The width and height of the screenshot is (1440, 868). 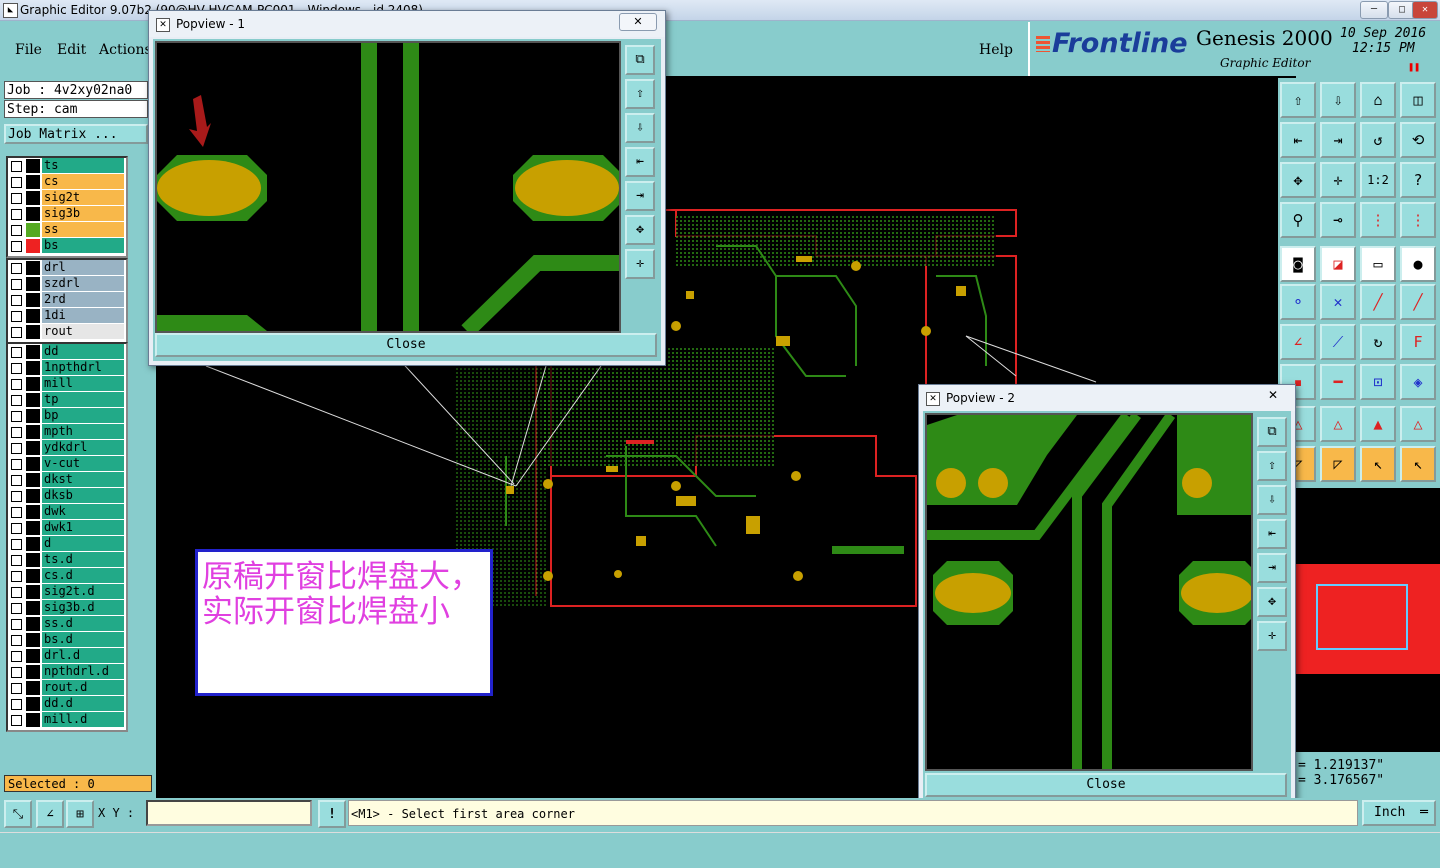 What do you see at coordinates (1418, 424) in the screenshot?
I see `shape-d-icon: △` at bounding box center [1418, 424].